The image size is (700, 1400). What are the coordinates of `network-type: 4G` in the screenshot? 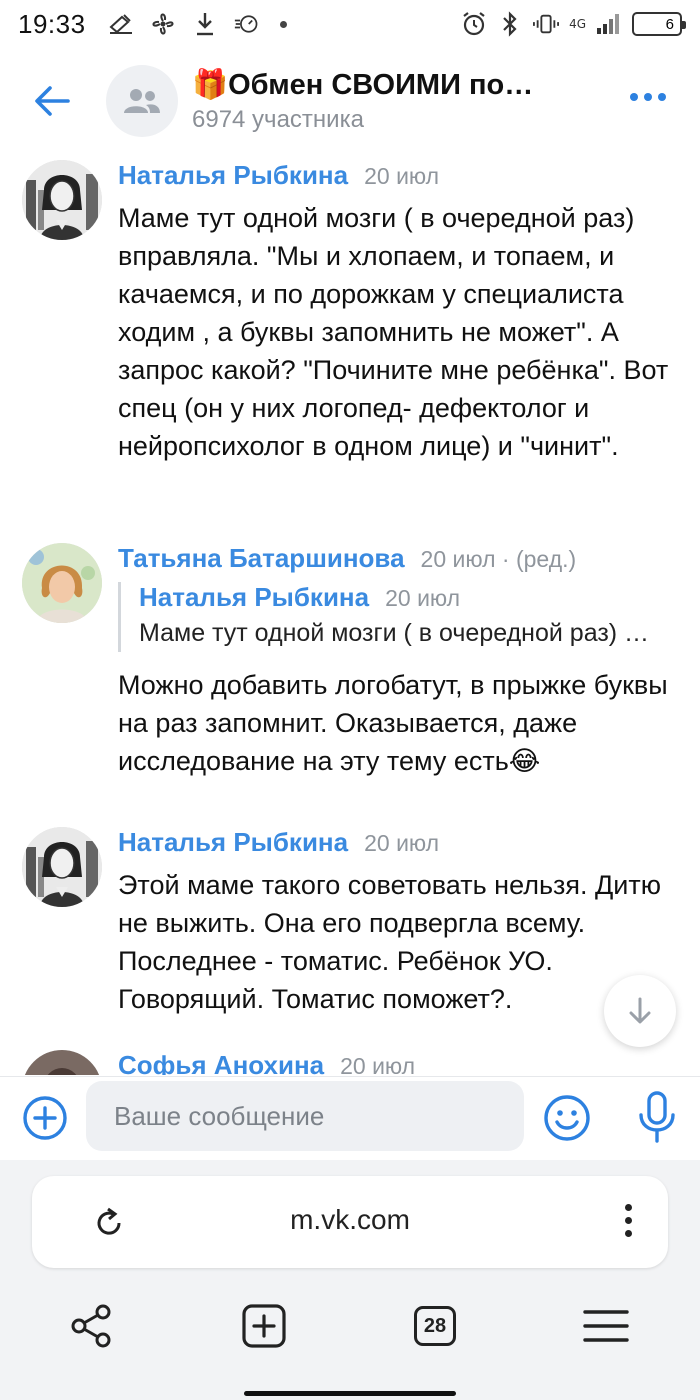 It's located at (577, 24).